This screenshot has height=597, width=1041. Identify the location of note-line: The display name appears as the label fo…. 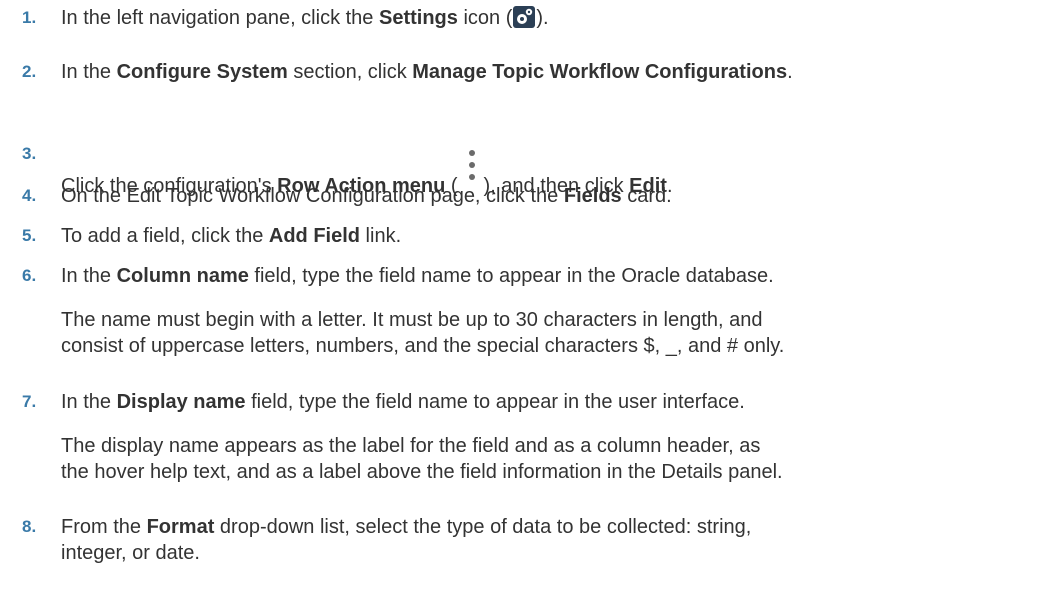
(411, 446).